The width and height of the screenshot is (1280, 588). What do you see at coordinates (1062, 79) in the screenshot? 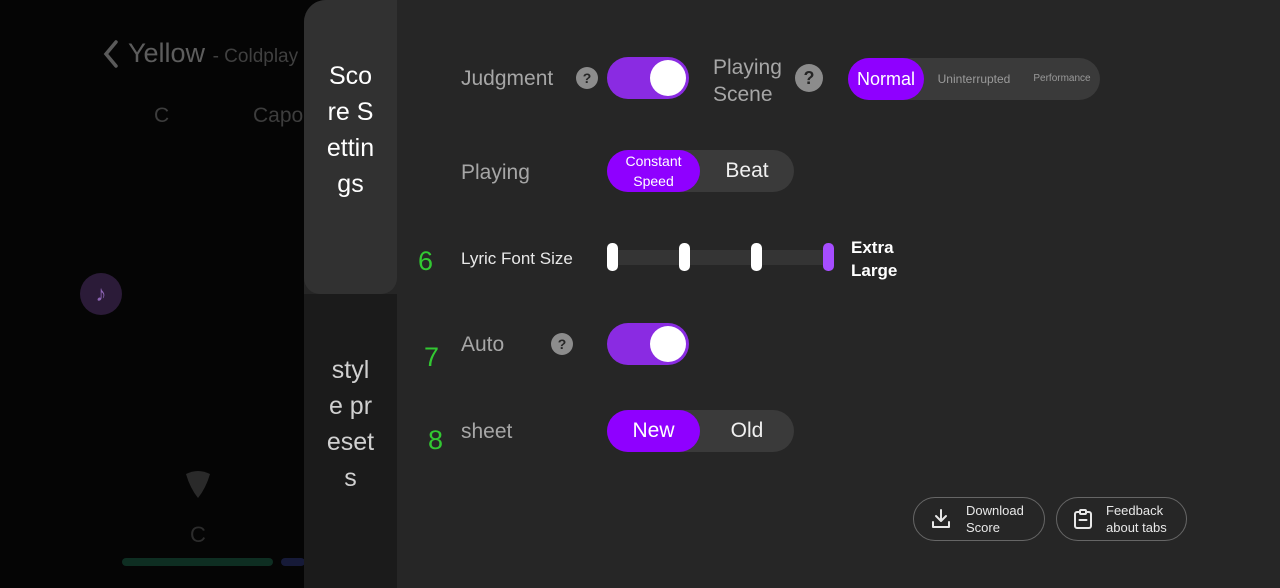
I see `scene-option-performance: Performance` at bounding box center [1062, 79].